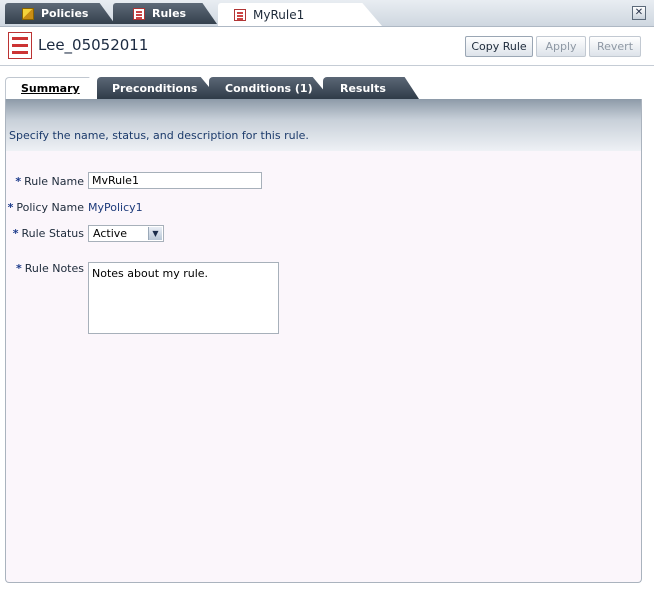 The image size is (654, 590). I want to click on page-title: Lee_05052011, so click(93, 45).